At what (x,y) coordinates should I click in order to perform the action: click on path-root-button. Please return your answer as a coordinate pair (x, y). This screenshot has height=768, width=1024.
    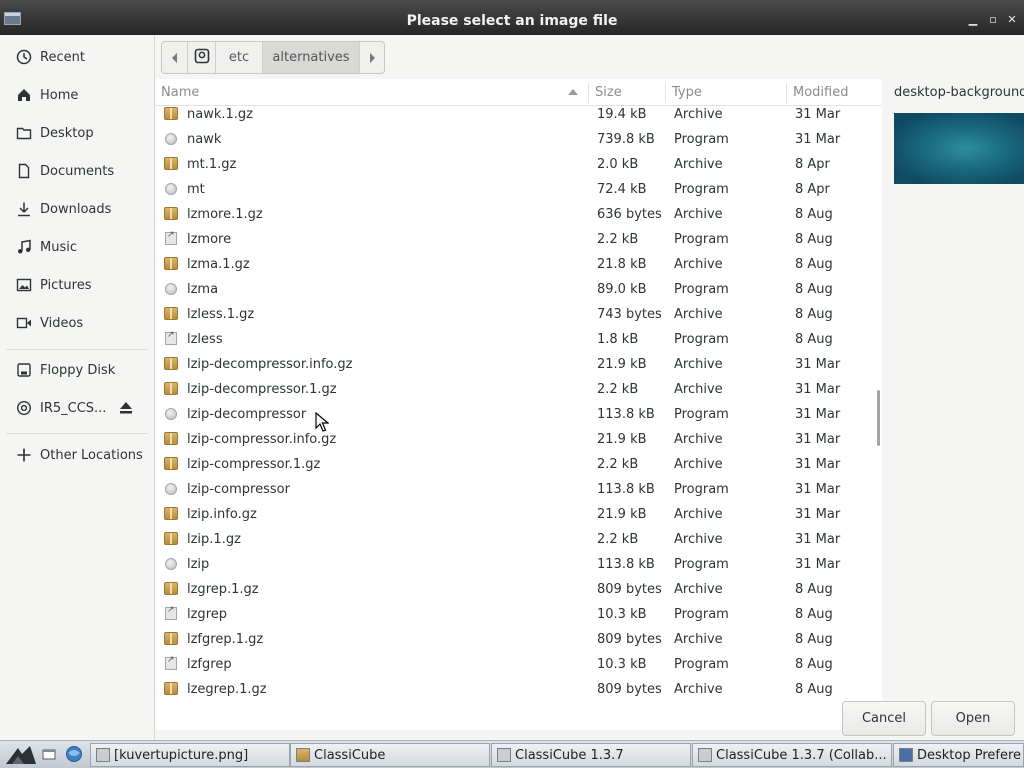
    Looking at the image, I should click on (202, 57).